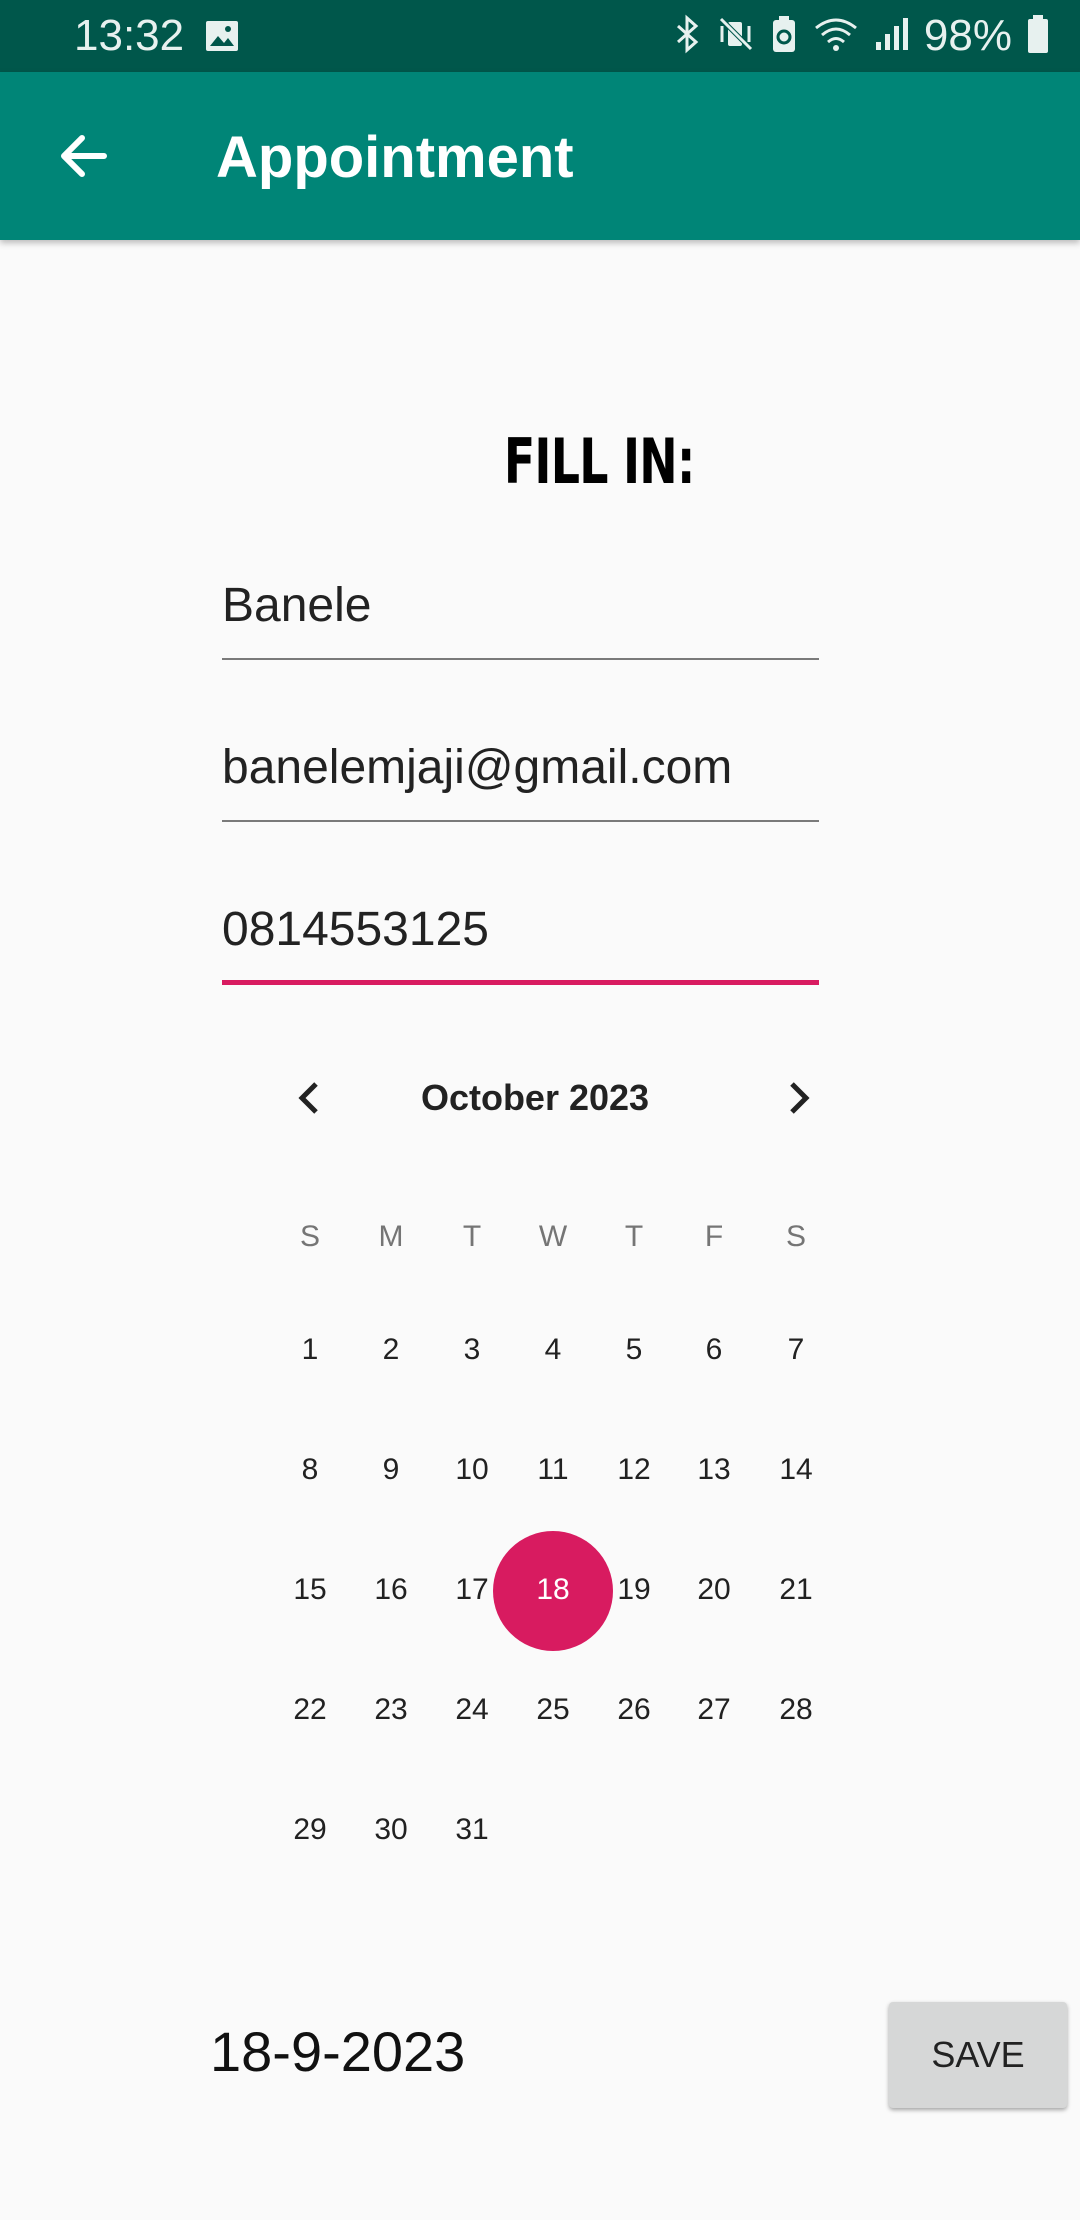 This screenshot has height=2220, width=1080. I want to click on calendar-day: 10, so click(472, 1470).